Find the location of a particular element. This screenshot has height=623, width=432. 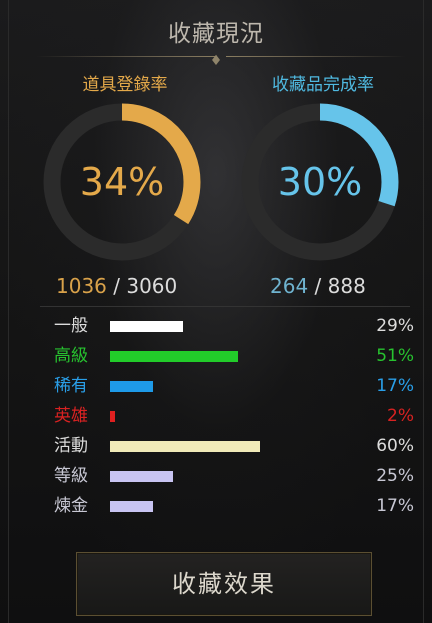

grade-name: 活動 is located at coordinates (71, 446).